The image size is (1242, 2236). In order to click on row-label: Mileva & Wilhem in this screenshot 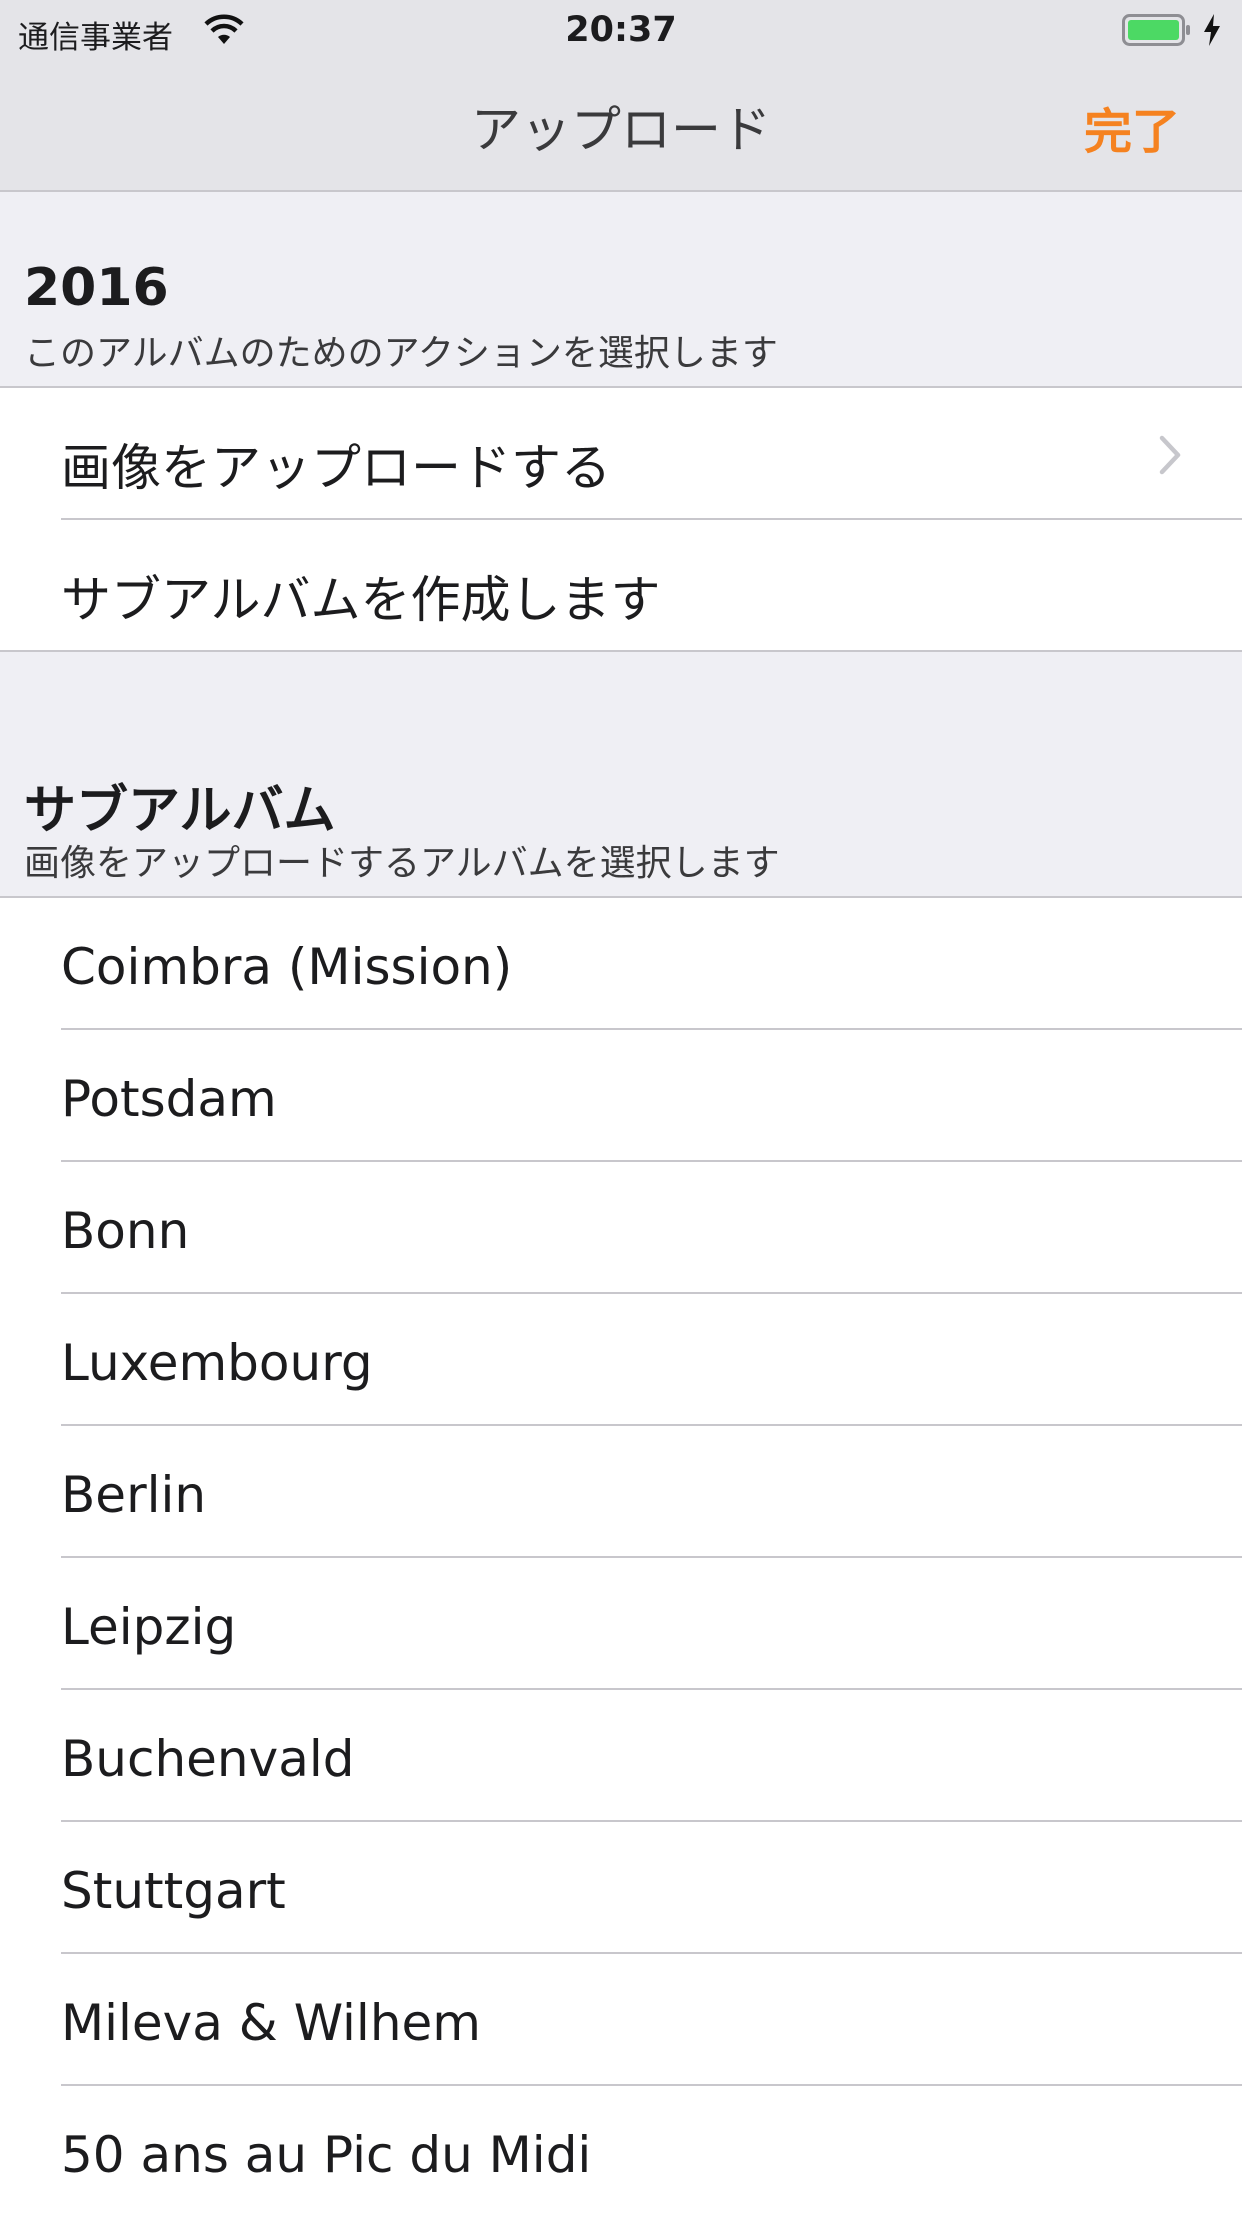, I will do `click(271, 2023)`.